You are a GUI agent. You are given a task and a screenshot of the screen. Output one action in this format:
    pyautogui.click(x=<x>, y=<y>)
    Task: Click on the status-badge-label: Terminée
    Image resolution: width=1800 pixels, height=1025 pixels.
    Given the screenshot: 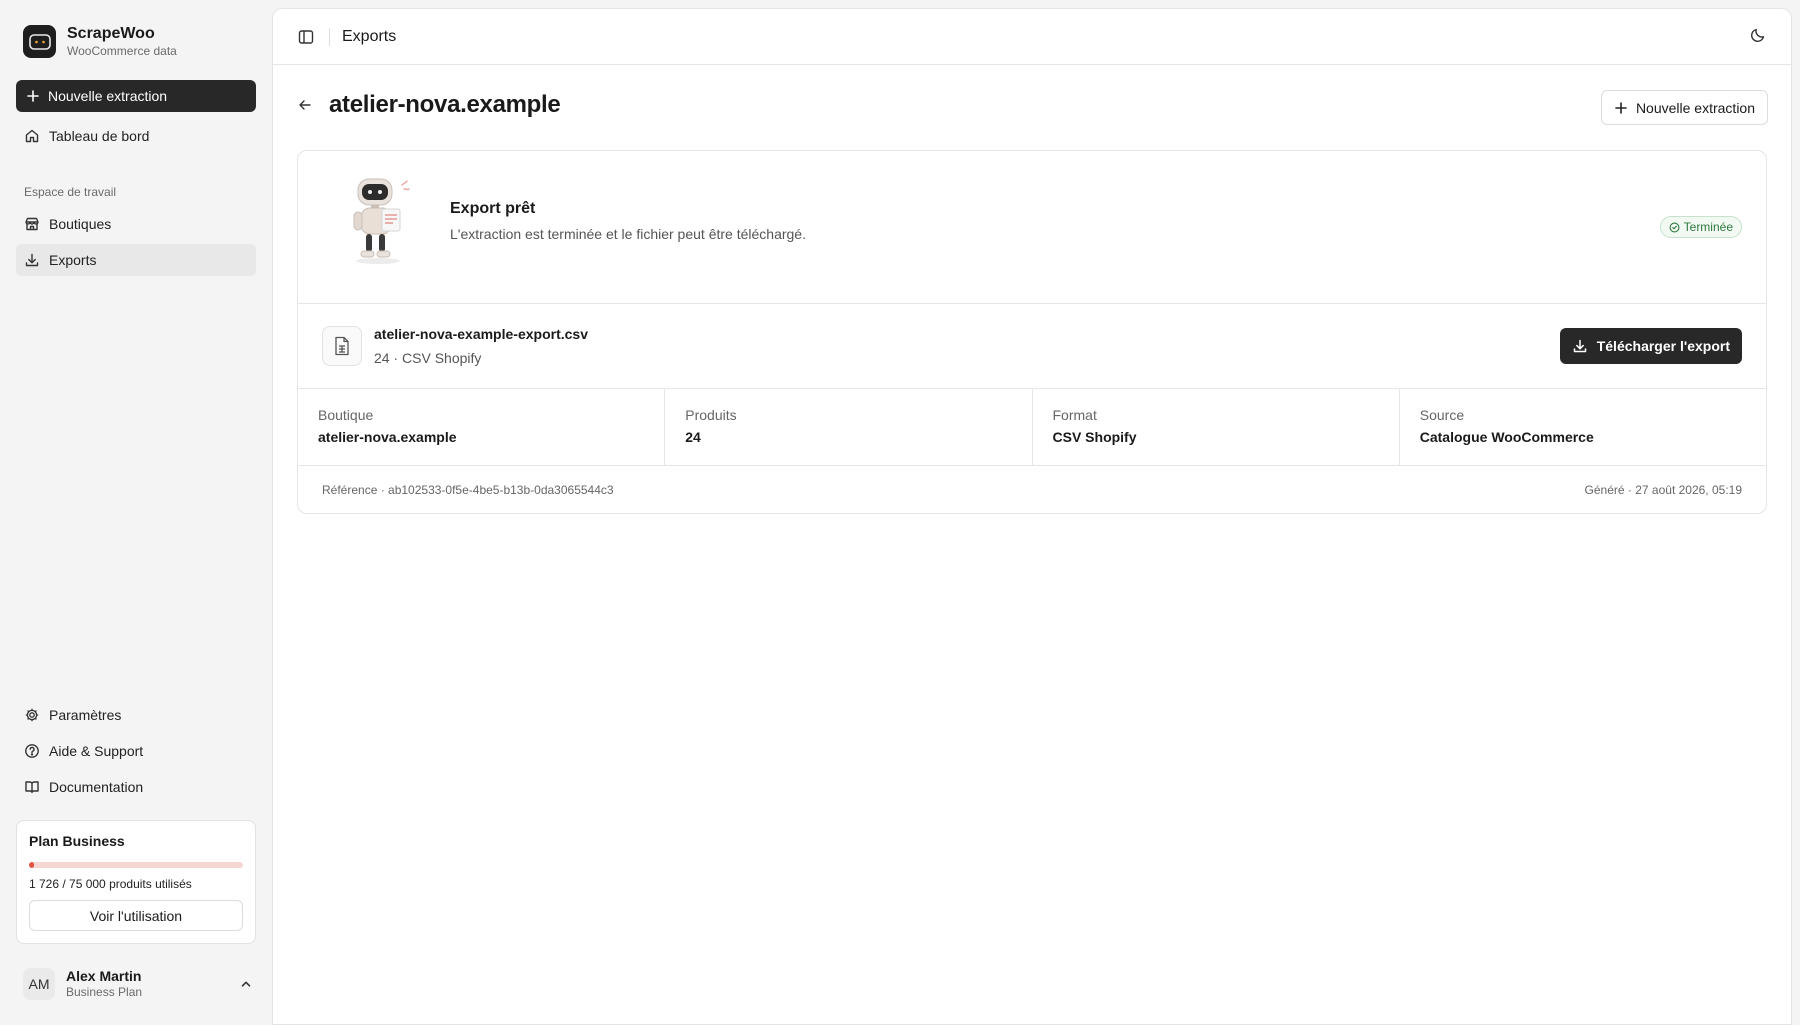 What is the action you would take?
    pyautogui.click(x=1708, y=227)
    